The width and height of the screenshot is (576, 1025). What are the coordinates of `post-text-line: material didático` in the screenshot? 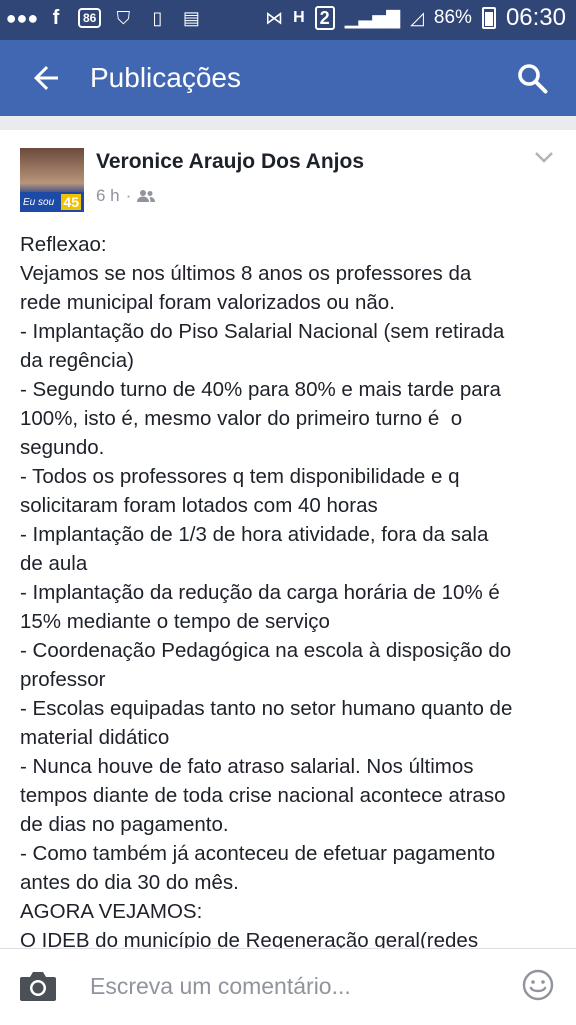 It's located at (95, 737).